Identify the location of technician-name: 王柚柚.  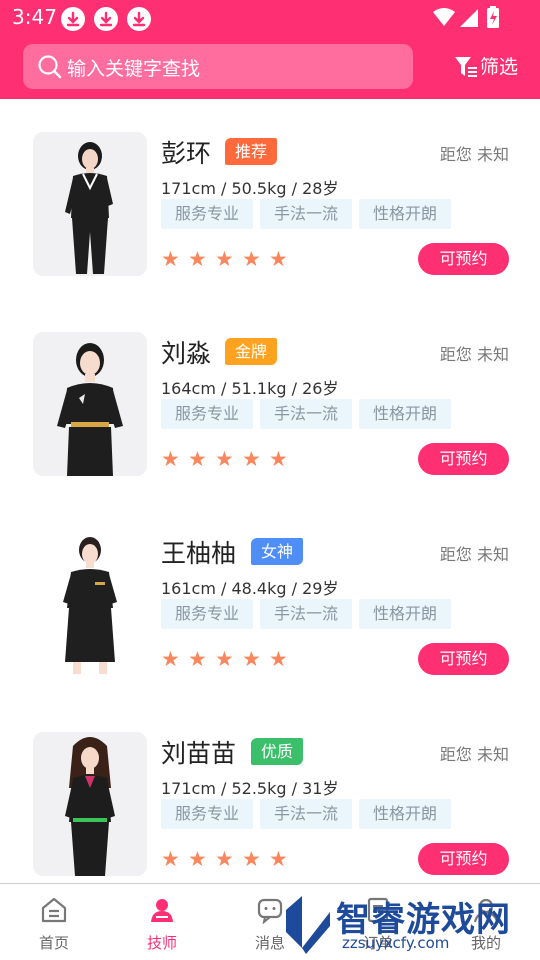
(199, 553).